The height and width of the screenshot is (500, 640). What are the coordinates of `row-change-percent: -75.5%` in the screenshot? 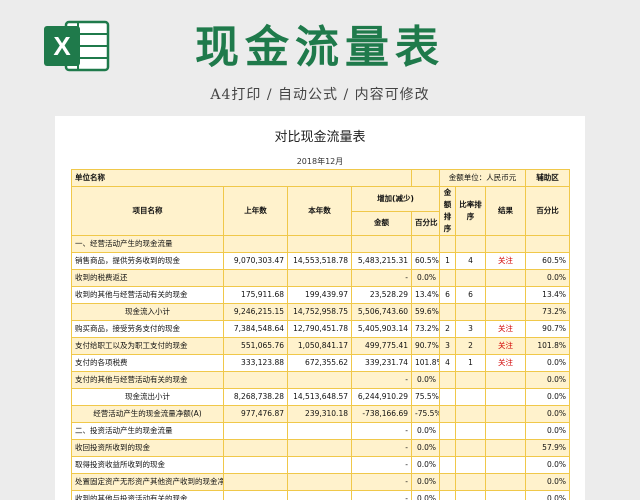 It's located at (425, 414).